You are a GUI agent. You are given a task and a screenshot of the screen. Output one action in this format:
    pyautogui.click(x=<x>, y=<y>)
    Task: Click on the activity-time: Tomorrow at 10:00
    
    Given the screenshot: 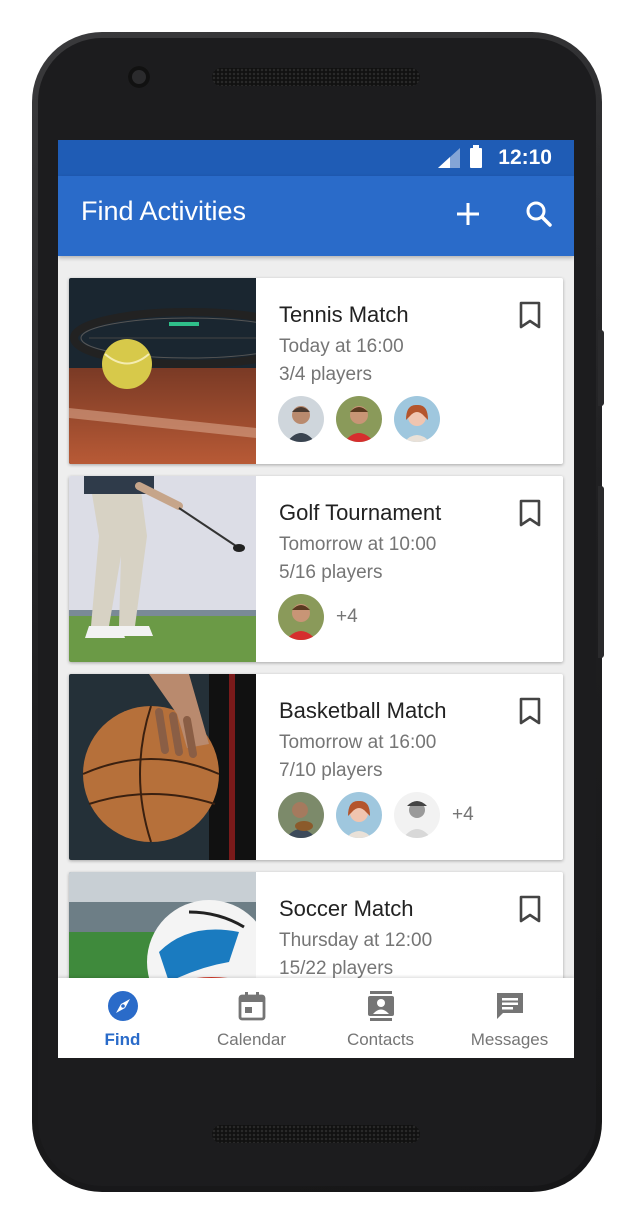 What is the action you would take?
    pyautogui.click(x=358, y=544)
    